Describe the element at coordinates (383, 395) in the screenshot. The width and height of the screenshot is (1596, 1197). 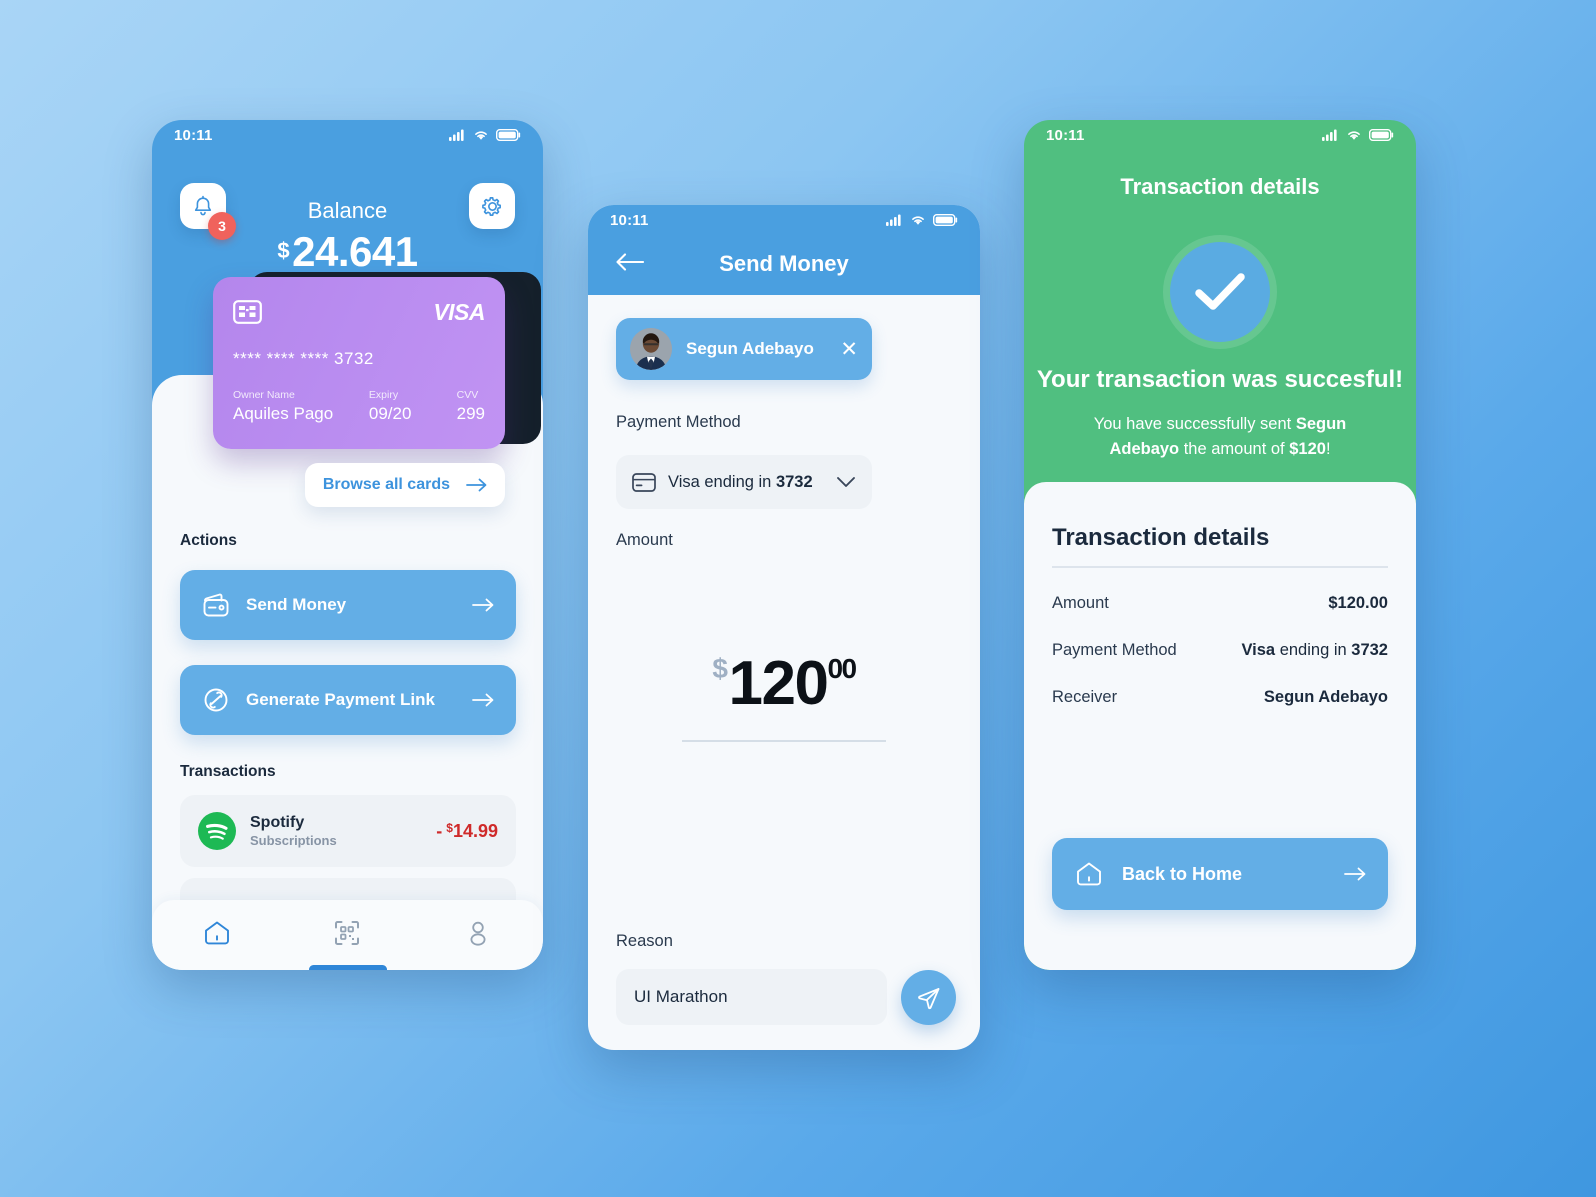
I see `card-expiry-label: Expiry` at that location.